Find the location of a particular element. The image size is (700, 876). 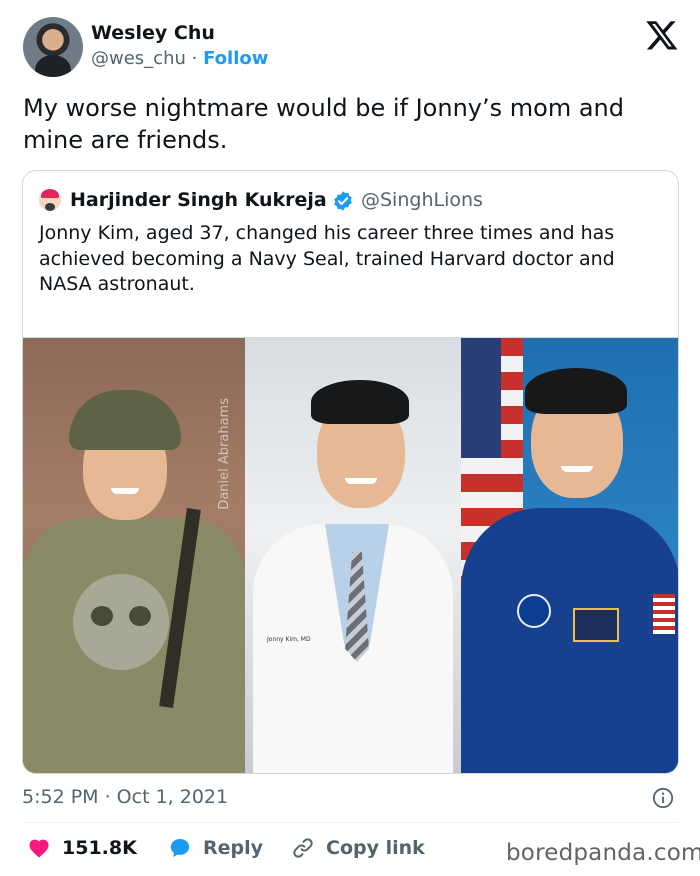

quoted-author-name: Harjinder Singh Kukreja is located at coordinates (198, 200).